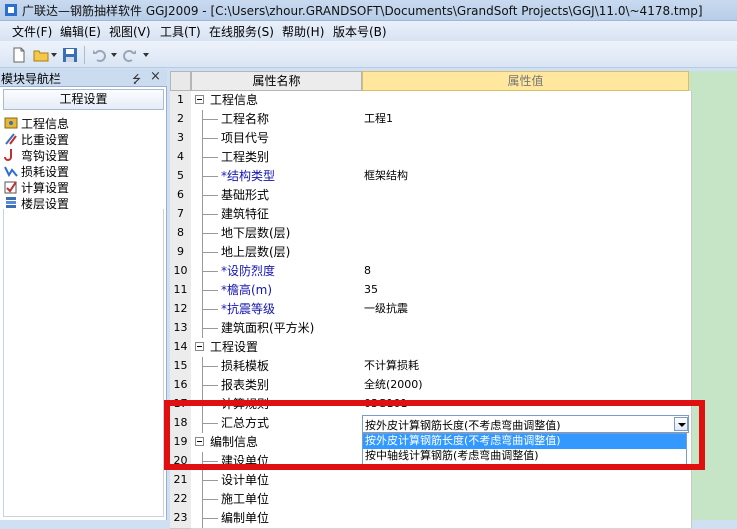 The image size is (737, 529). I want to click on property-name-cell: 建筑面积(平方米), so click(277, 329).